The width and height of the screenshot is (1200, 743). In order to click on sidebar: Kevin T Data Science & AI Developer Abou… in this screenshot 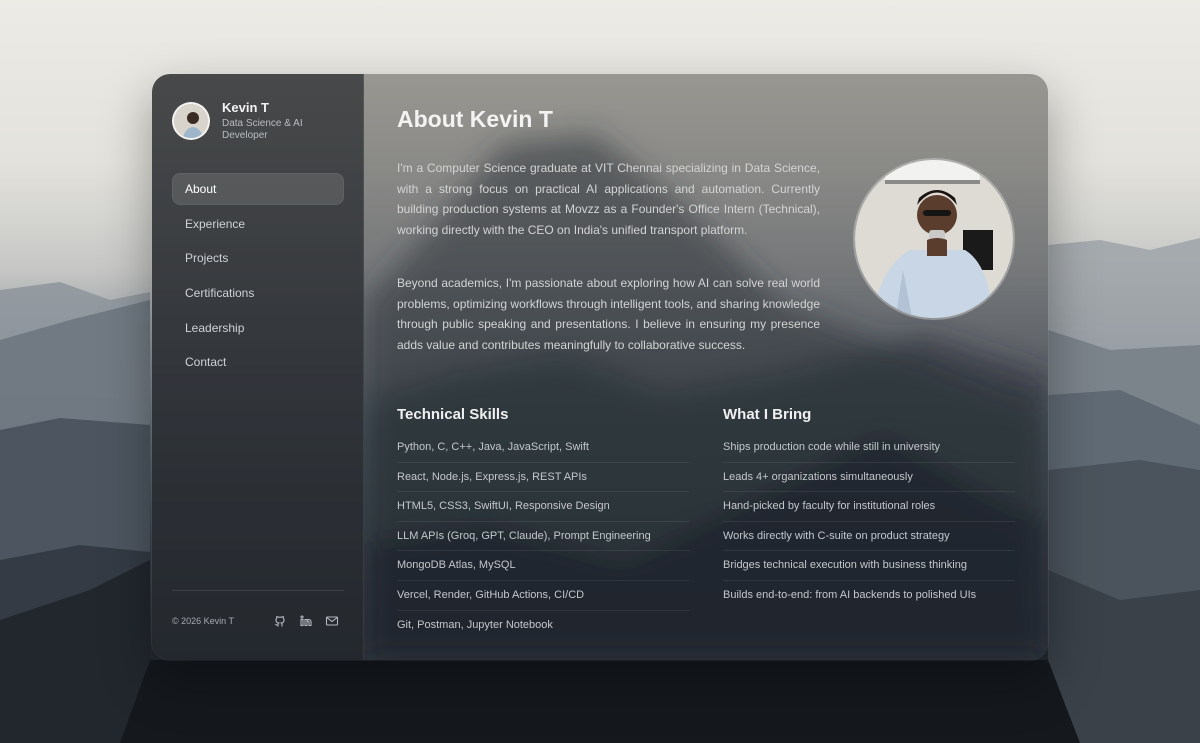, I will do `click(258, 367)`.